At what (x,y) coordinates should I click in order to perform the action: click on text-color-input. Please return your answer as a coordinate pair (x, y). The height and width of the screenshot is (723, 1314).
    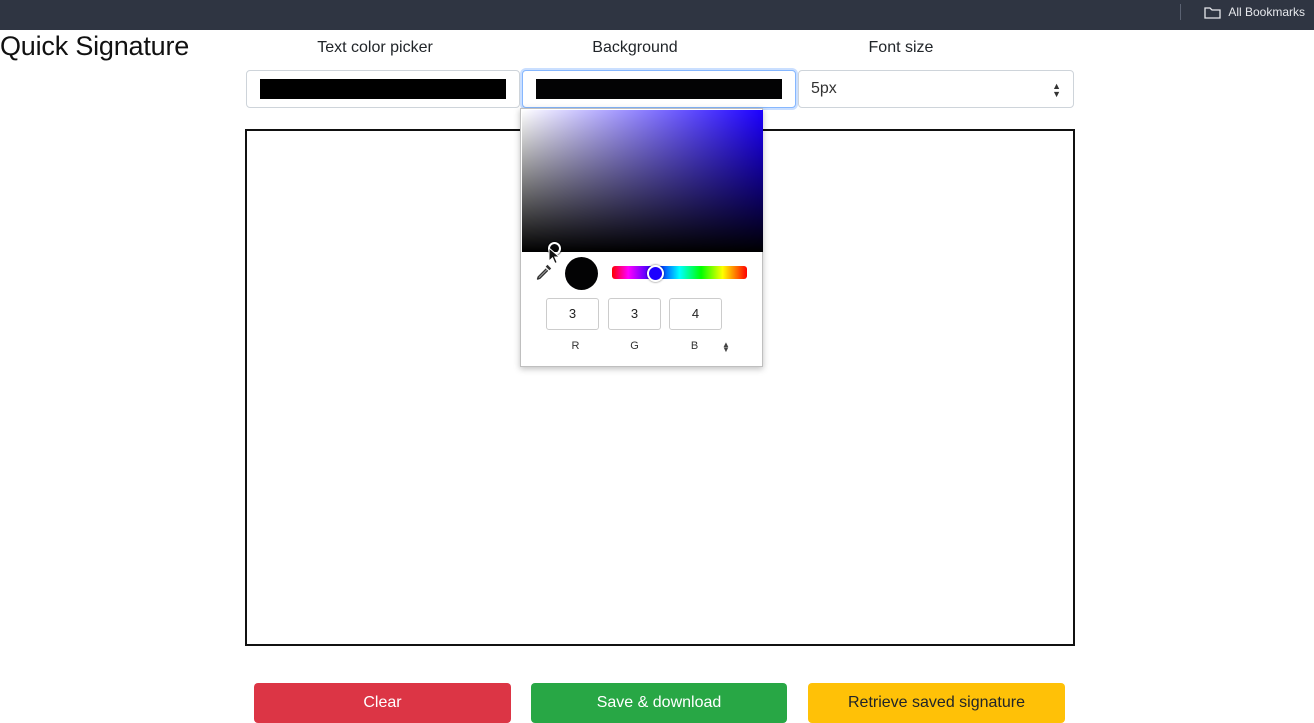
    Looking at the image, I should click on (383, 89).